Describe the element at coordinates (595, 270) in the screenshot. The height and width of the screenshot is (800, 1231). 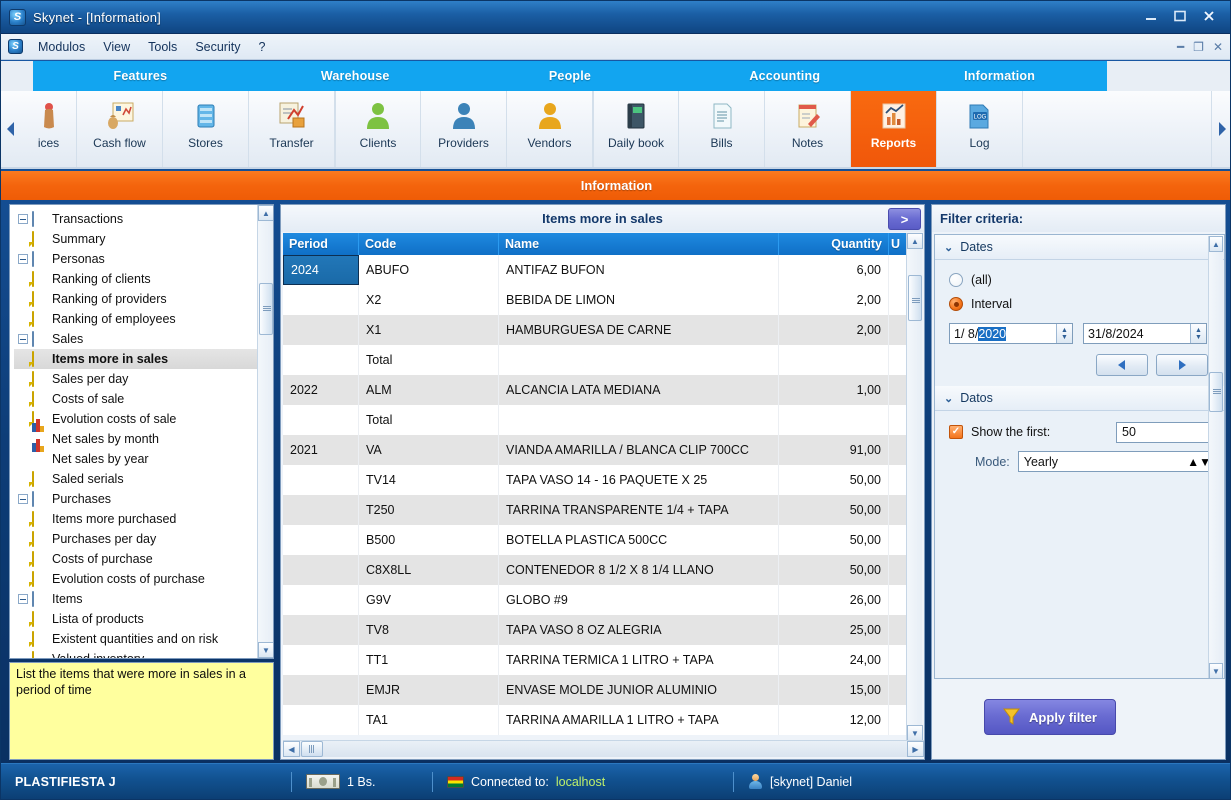
I see `table-row: 2024 ABUFO ANTIFAZ BUFON 6,00` at that location.